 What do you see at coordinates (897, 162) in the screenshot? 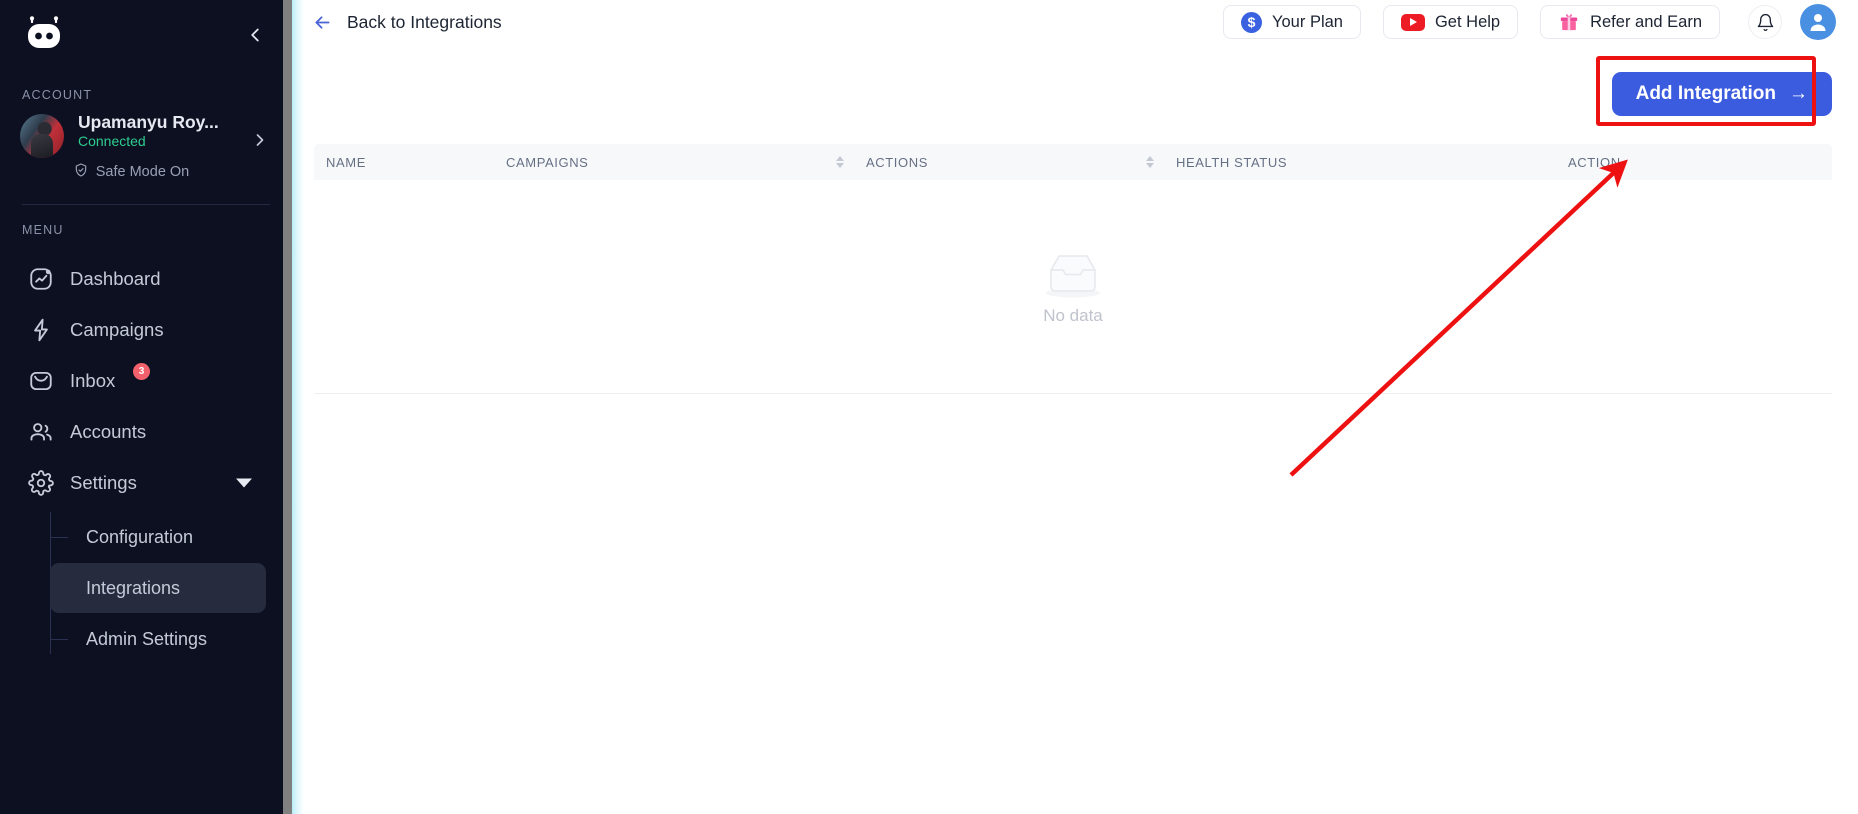
I see `column-label: ACTIONS` at bounding box center [897, 162].